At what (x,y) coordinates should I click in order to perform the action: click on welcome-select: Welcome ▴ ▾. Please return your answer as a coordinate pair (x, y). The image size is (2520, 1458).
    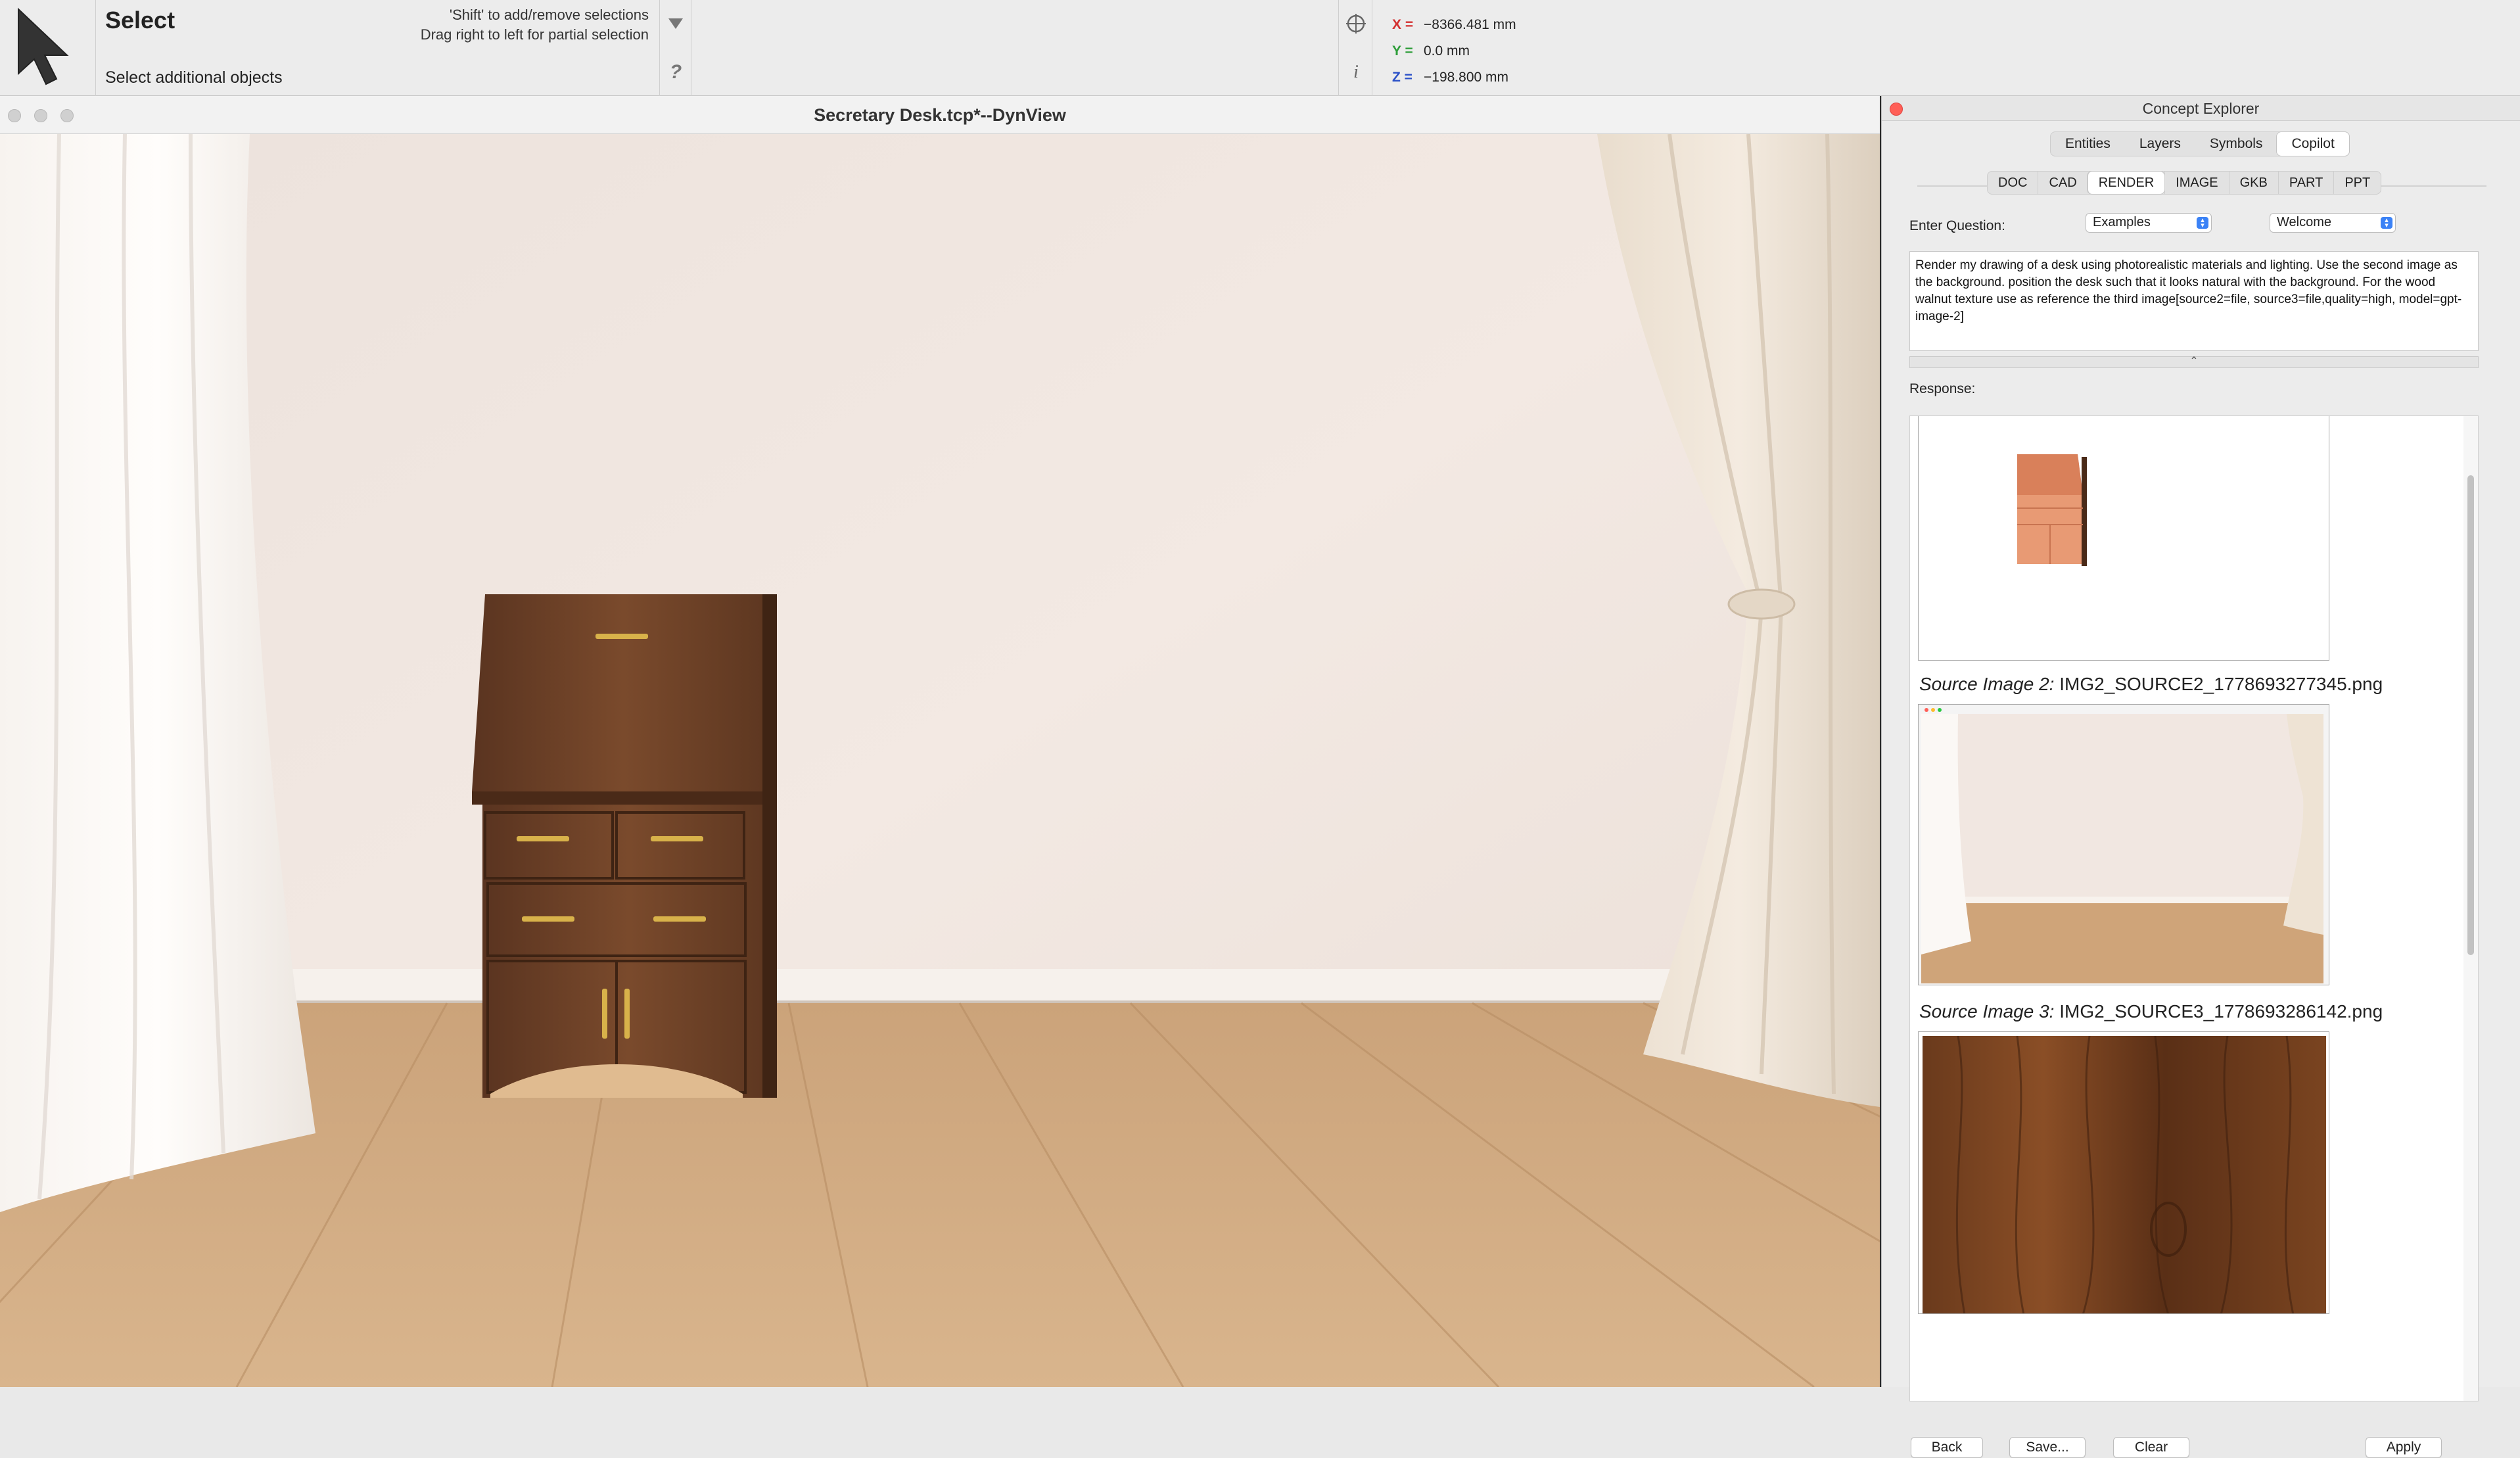
    Looking at the image, I should click on (2333, 223).